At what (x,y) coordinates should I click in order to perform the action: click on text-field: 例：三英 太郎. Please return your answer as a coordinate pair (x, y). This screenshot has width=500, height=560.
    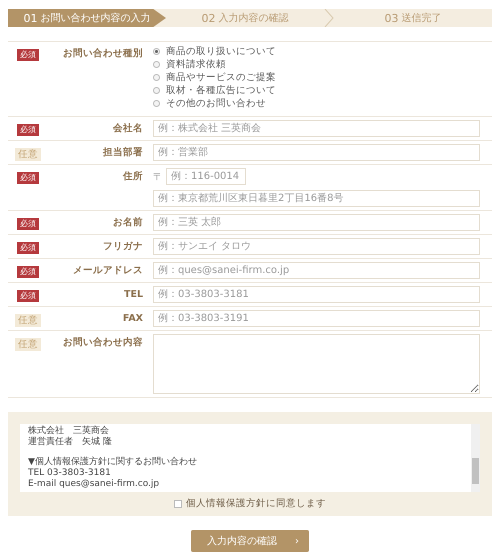
    Looking at the image, I should click on (316, 222).